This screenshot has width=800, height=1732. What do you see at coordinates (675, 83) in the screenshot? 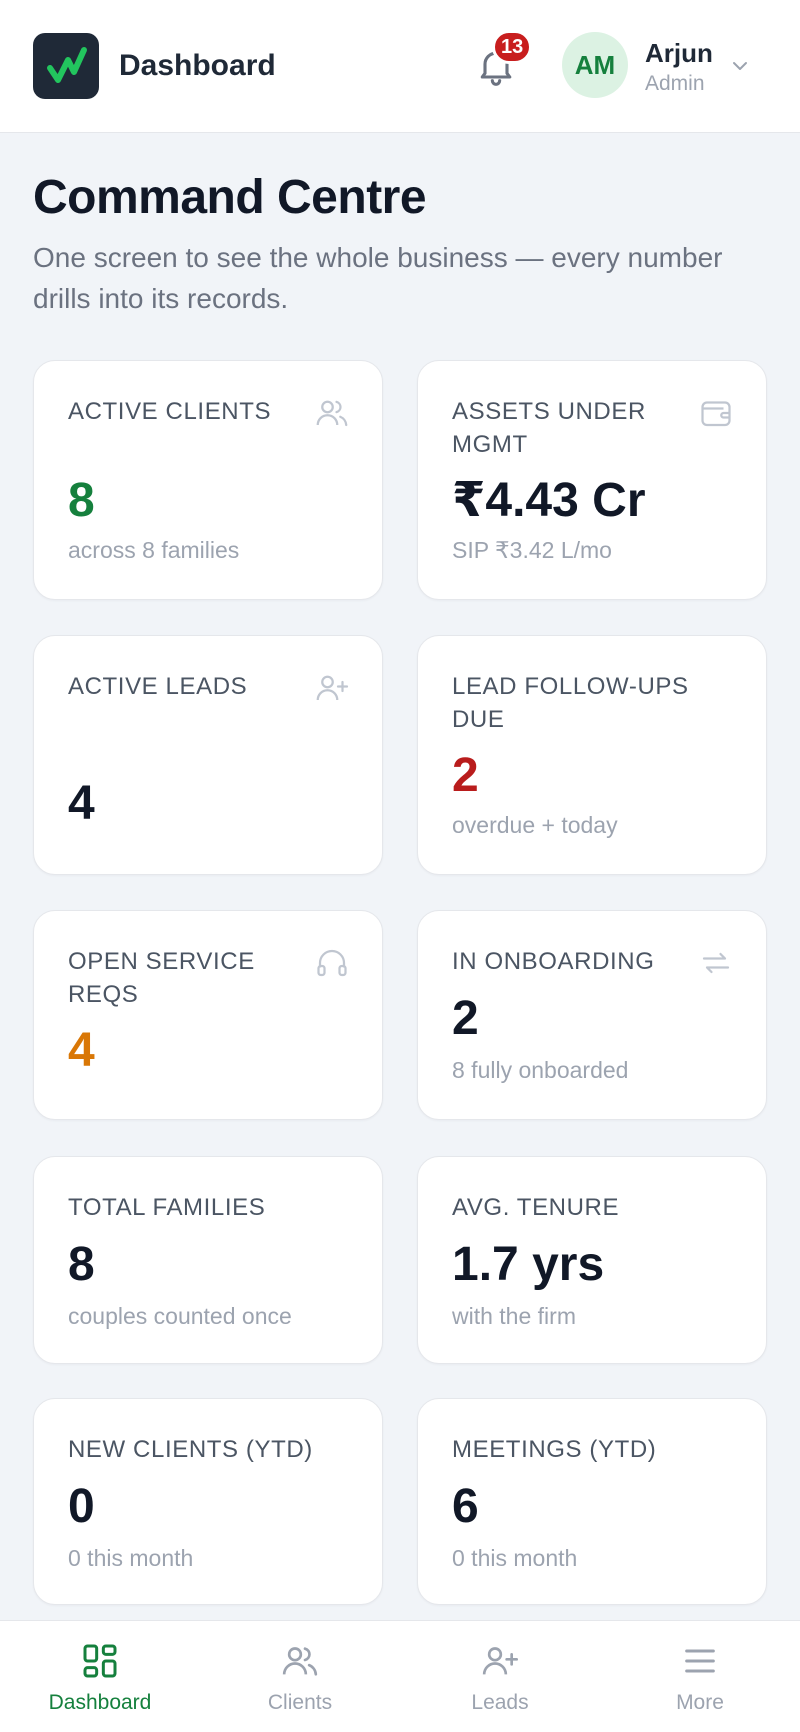
I see `user-role: Admin` at bounding box center [675, 83].